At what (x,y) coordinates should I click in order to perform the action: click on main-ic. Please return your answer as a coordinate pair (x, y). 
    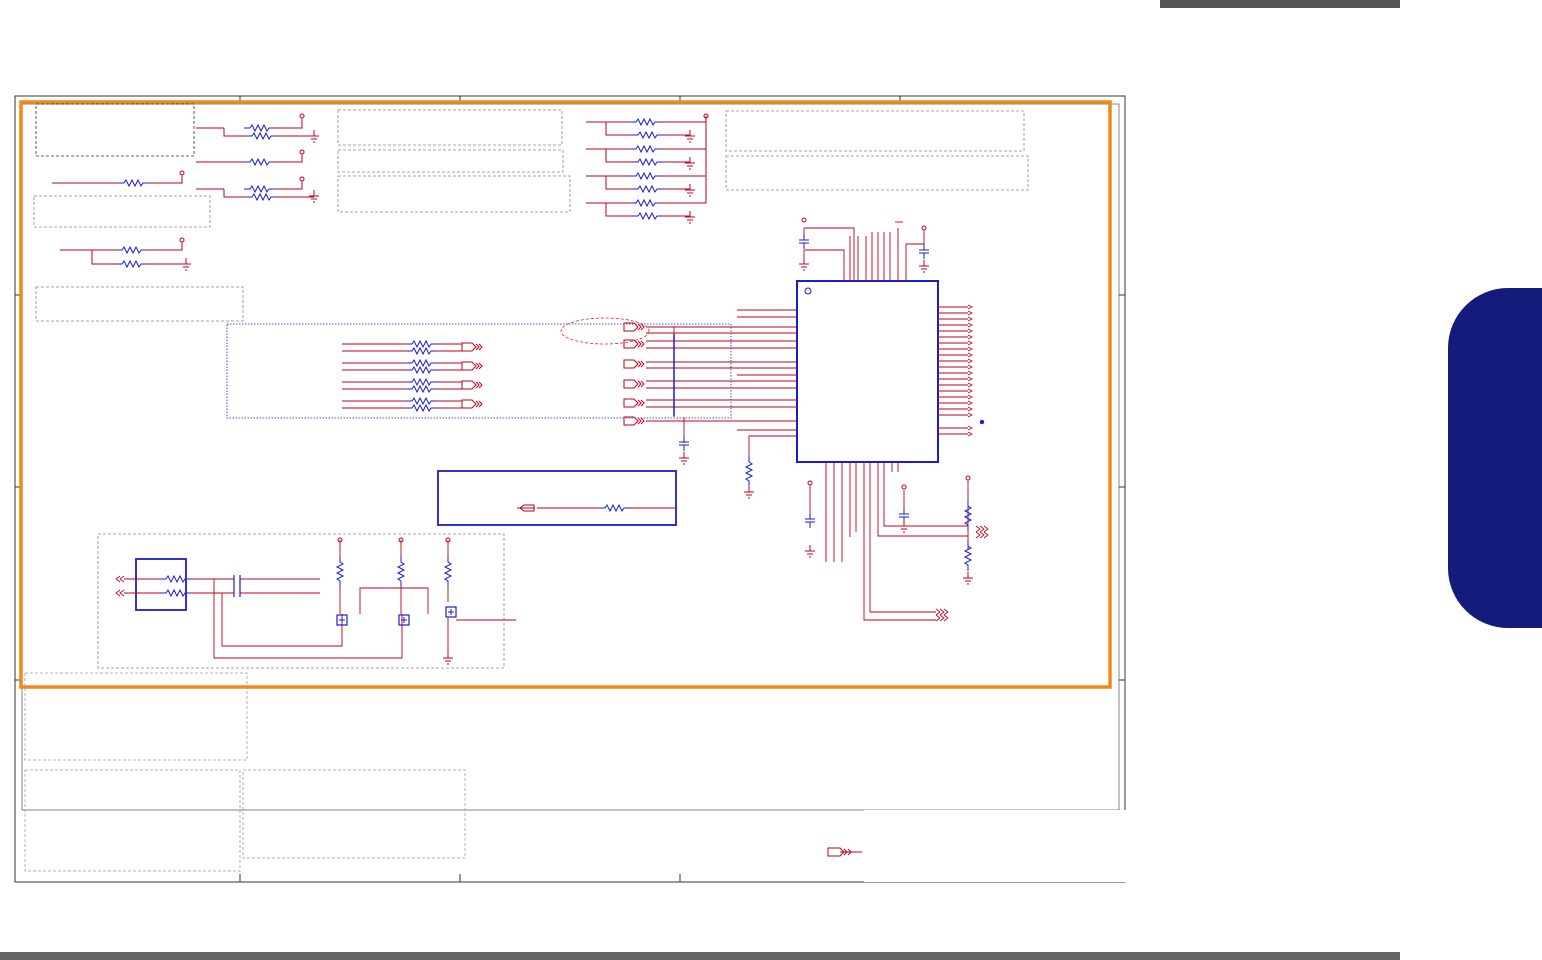
    Looking at the image, I should click on (867, 371).